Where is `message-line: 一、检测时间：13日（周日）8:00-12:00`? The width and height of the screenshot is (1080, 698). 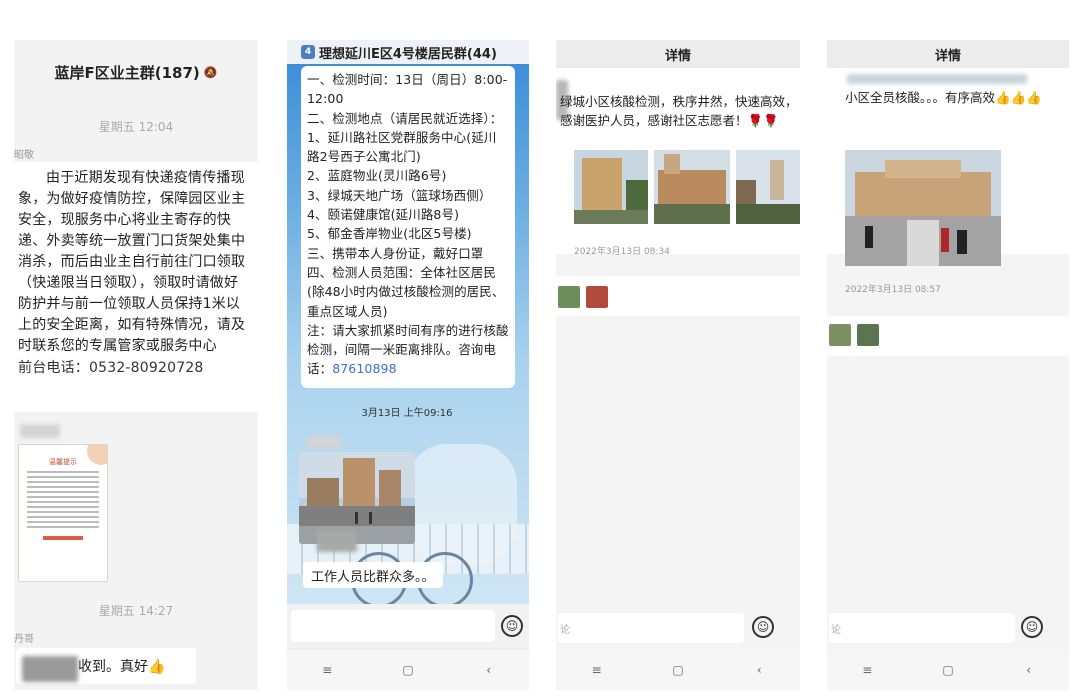 message-line: 一、检测时间：13日（周日）8:00-12:00 is located at coordinates (407, 89).